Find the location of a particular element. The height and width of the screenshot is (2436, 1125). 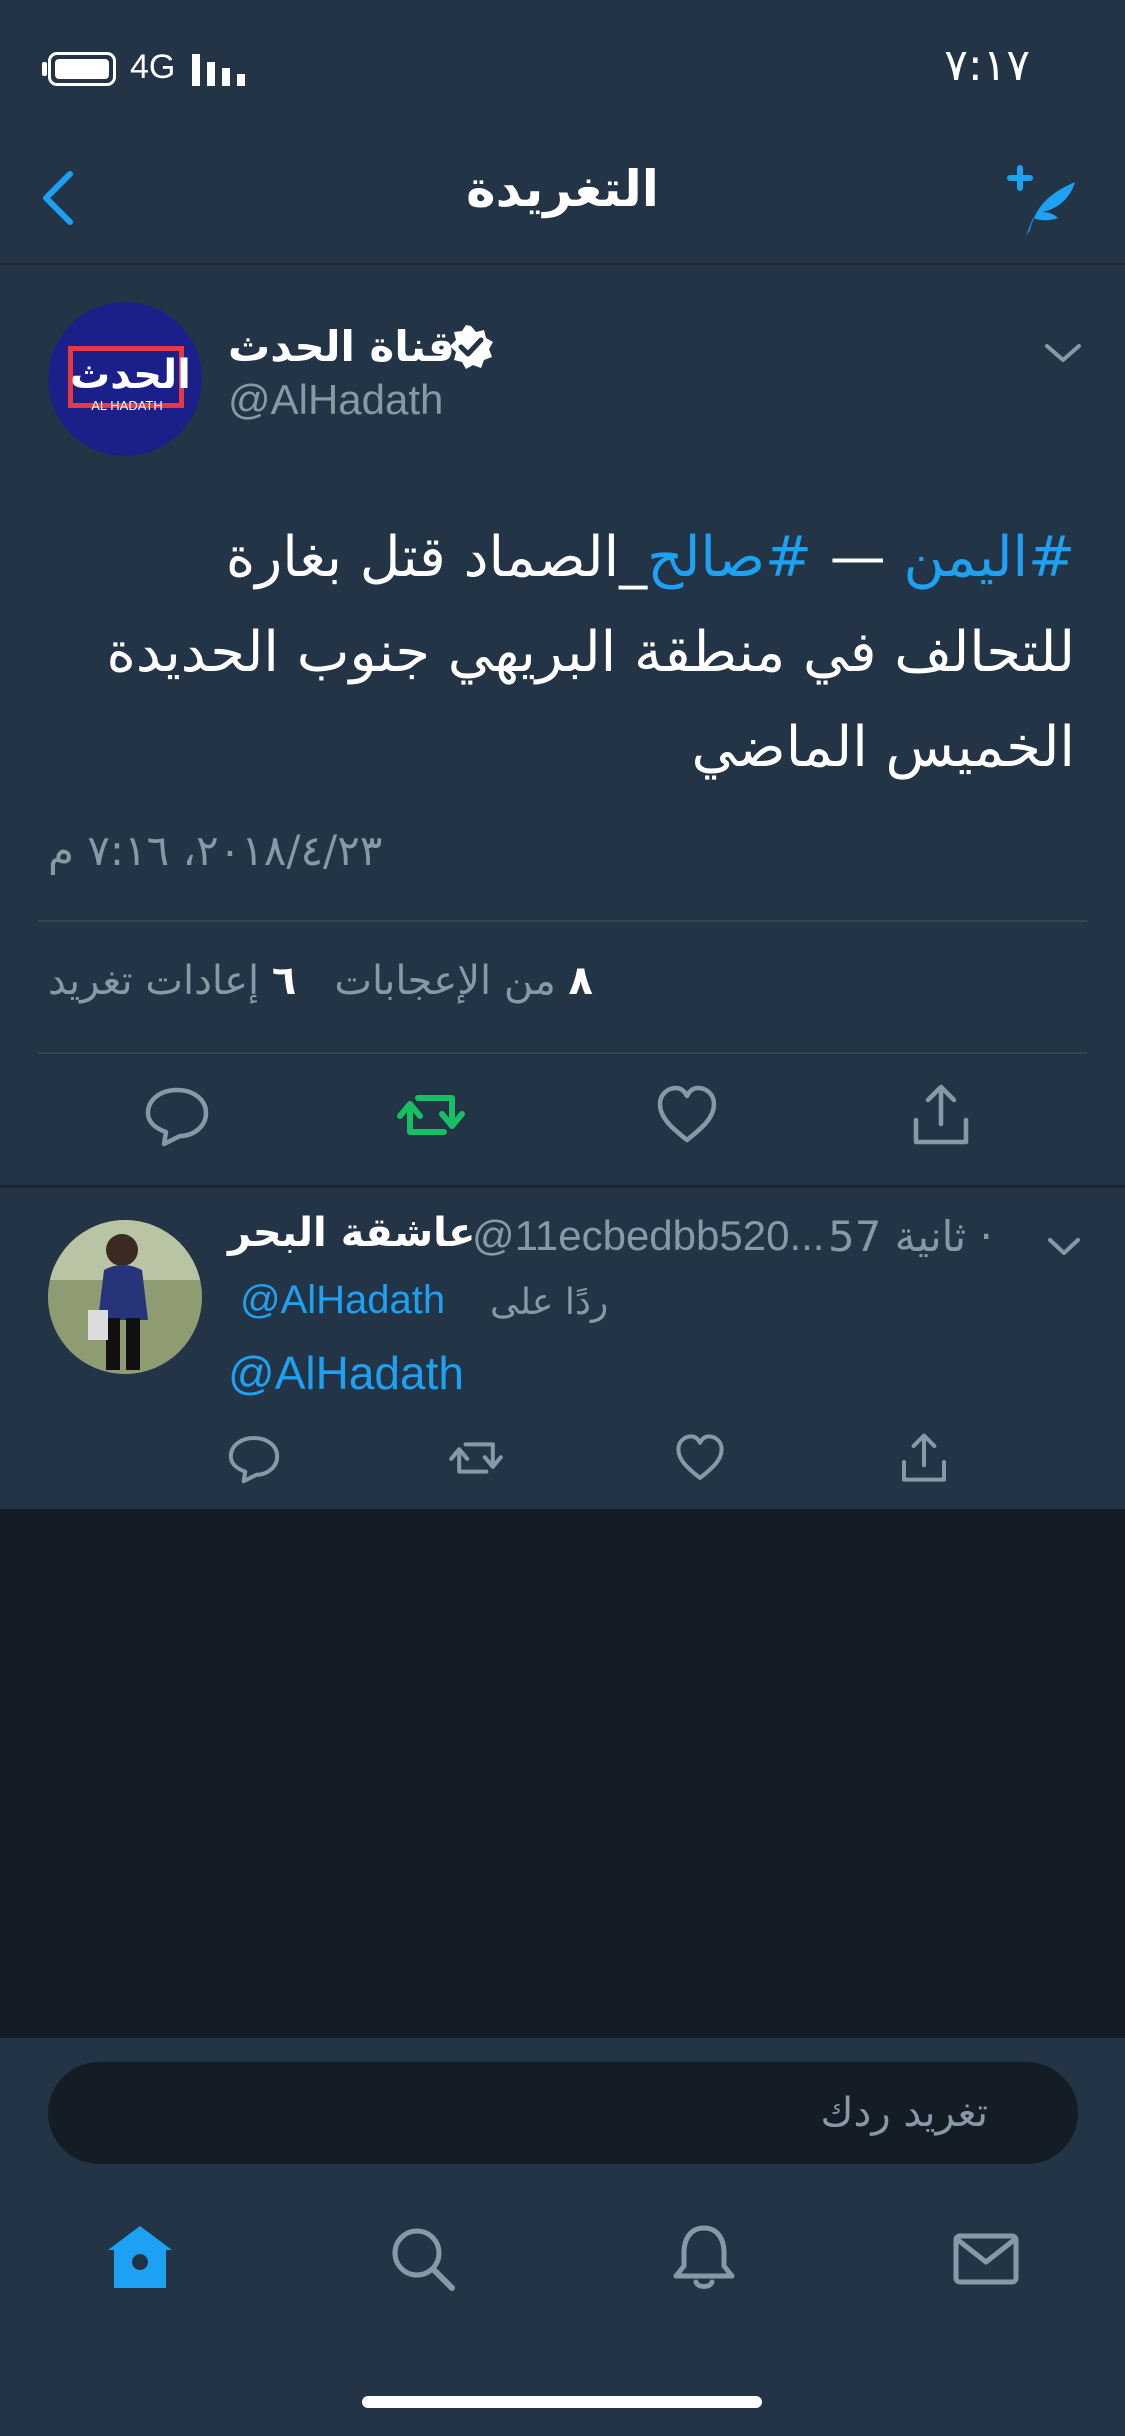

home-icon is located at coordinates (140, 2258).